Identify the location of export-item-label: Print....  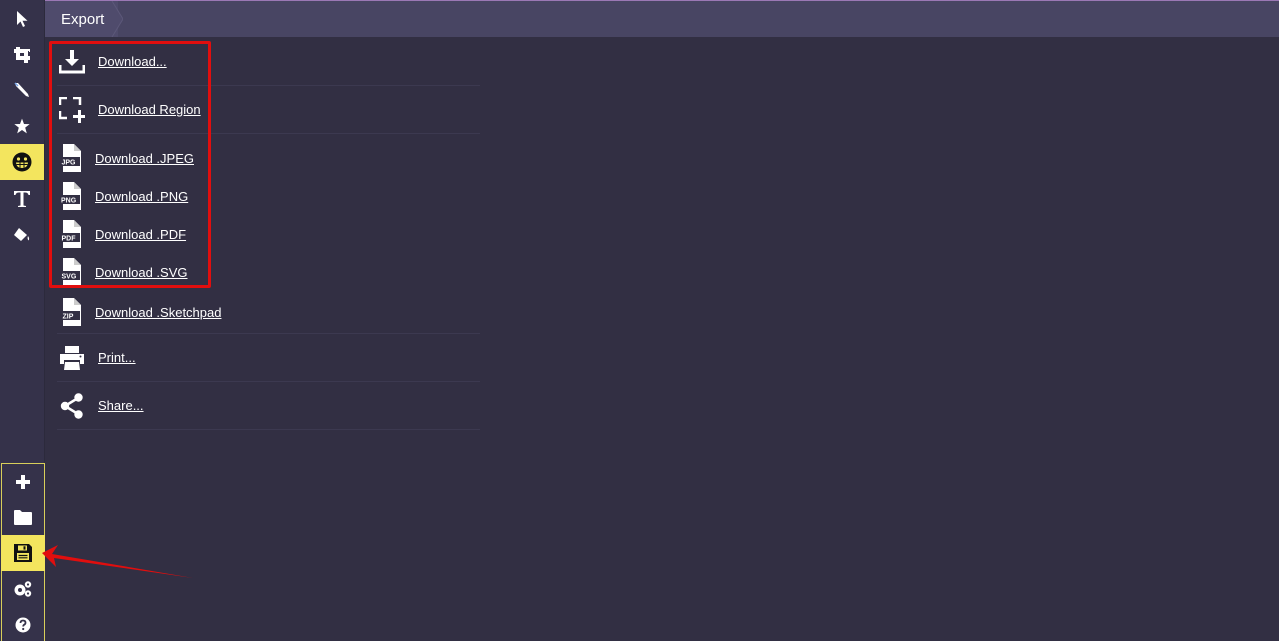
(117, 357).